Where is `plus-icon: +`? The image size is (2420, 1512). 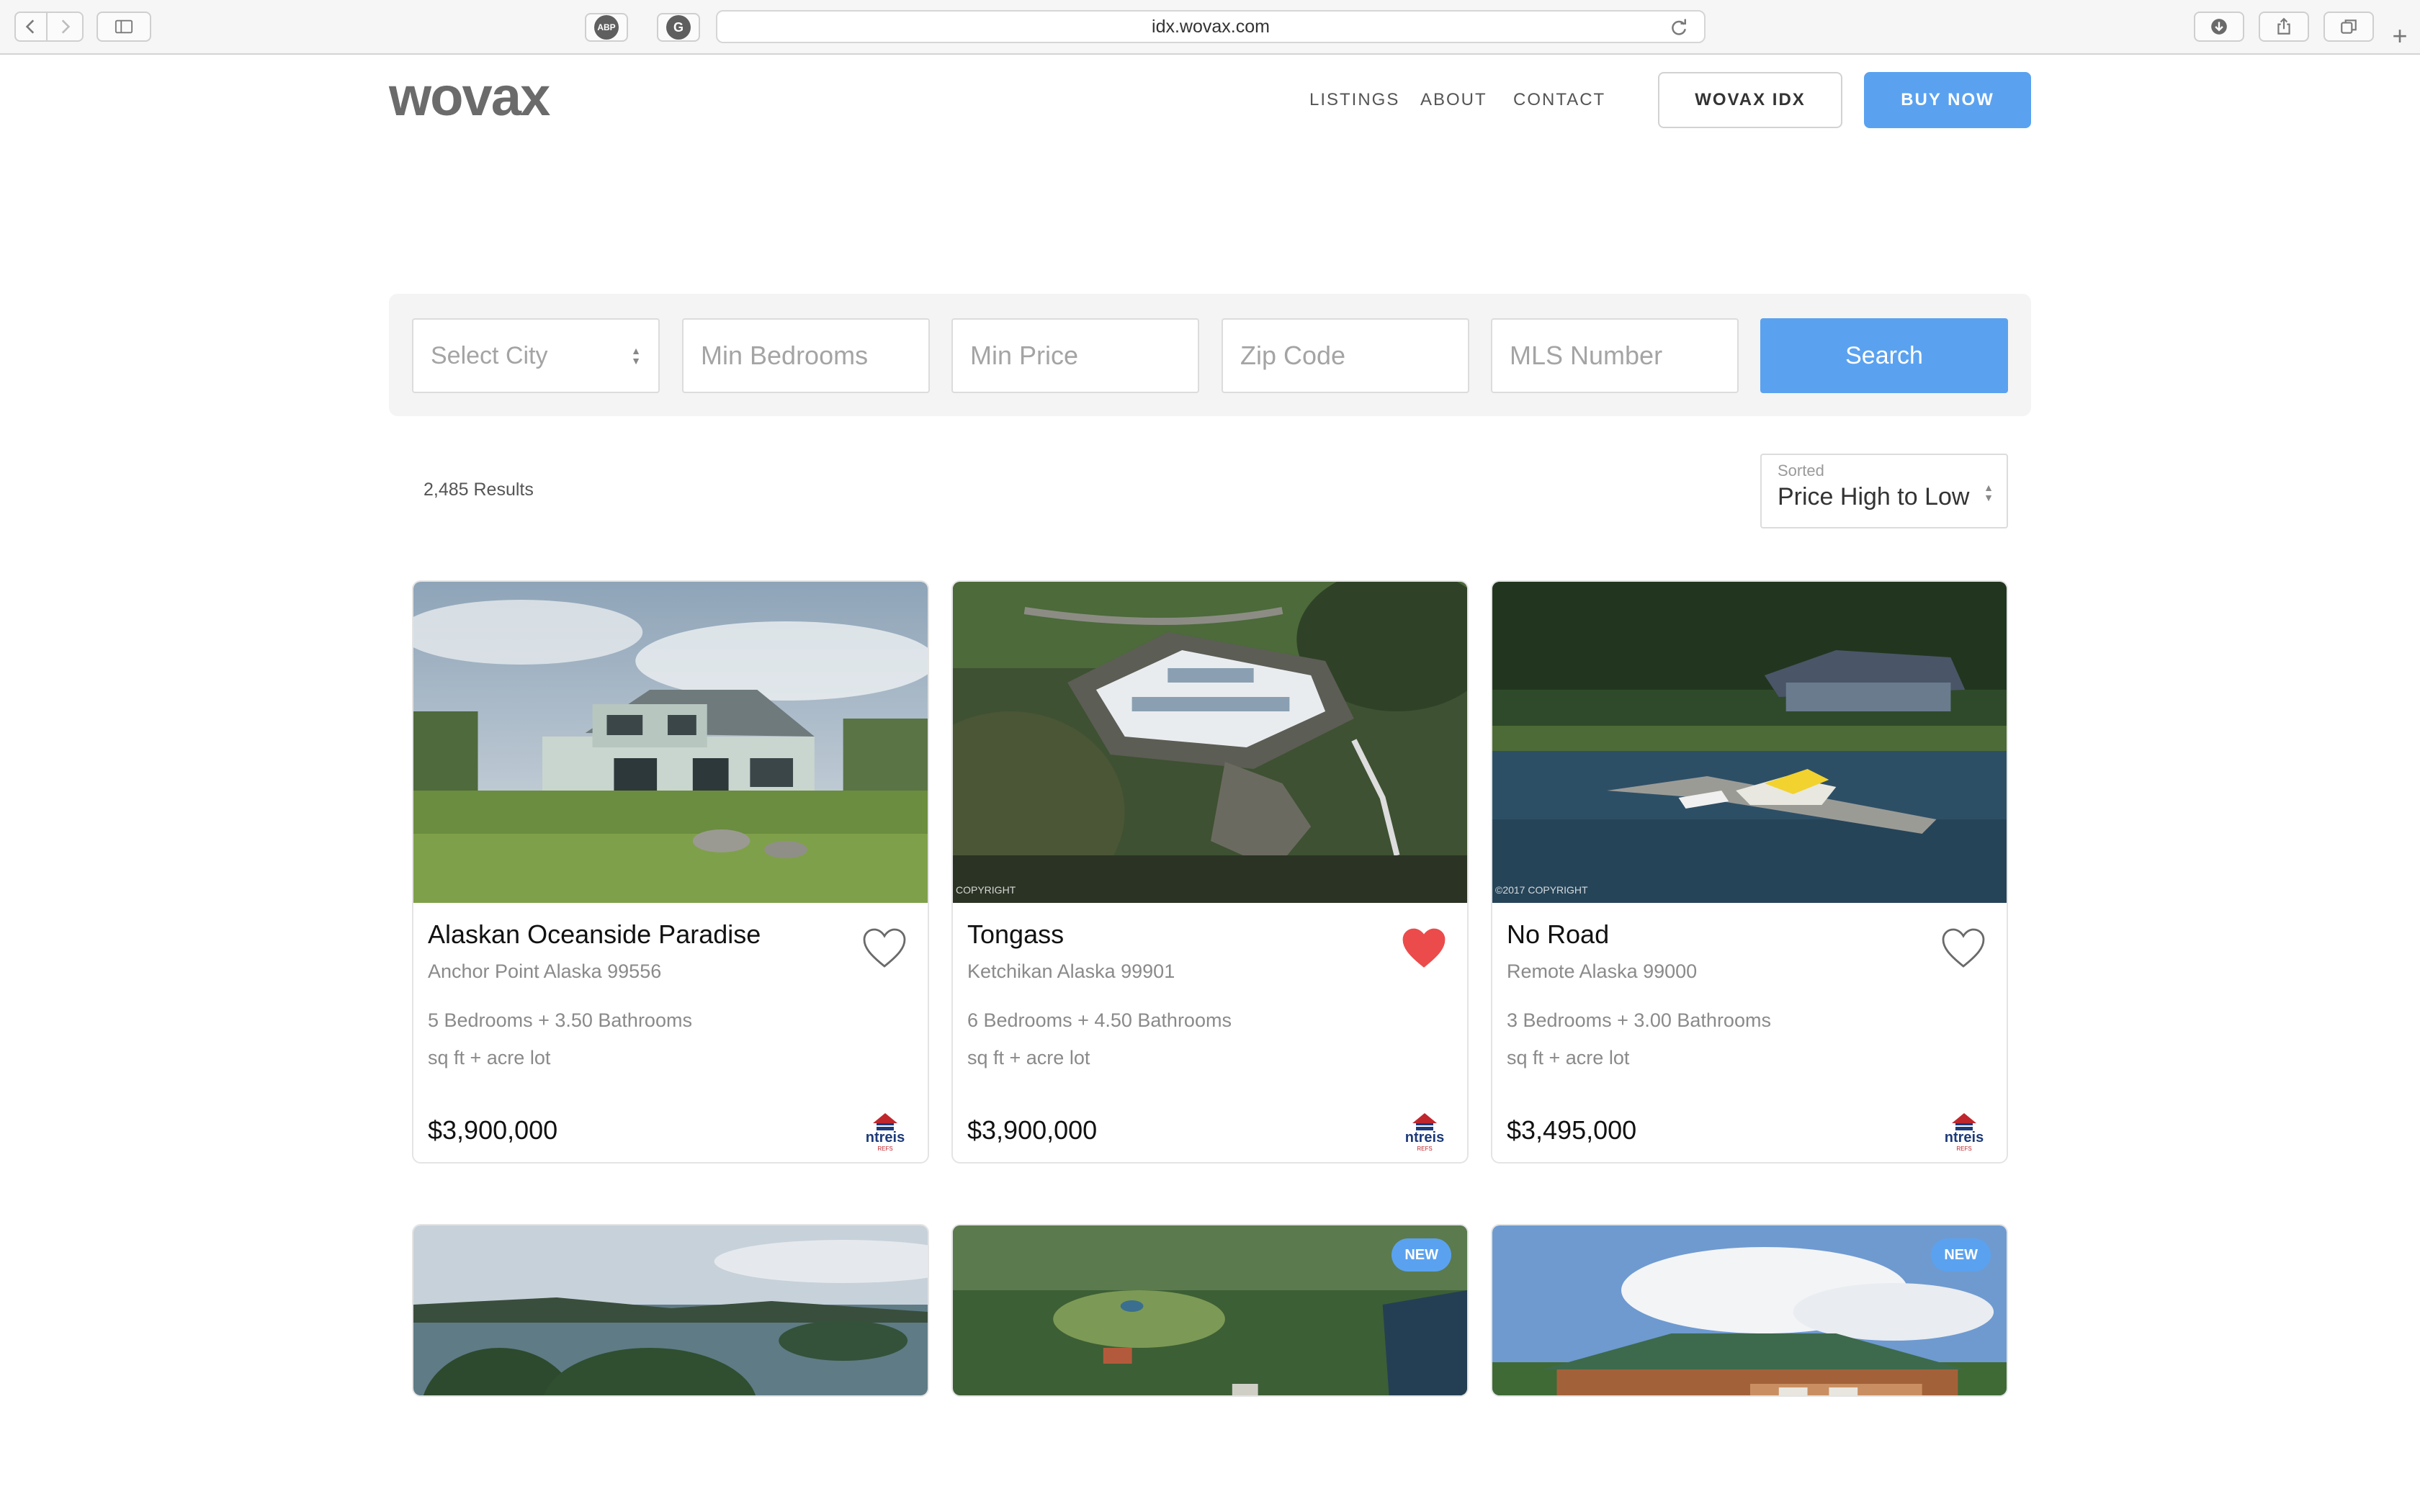
plus-icon: + is located at coordinates (2400, 35).